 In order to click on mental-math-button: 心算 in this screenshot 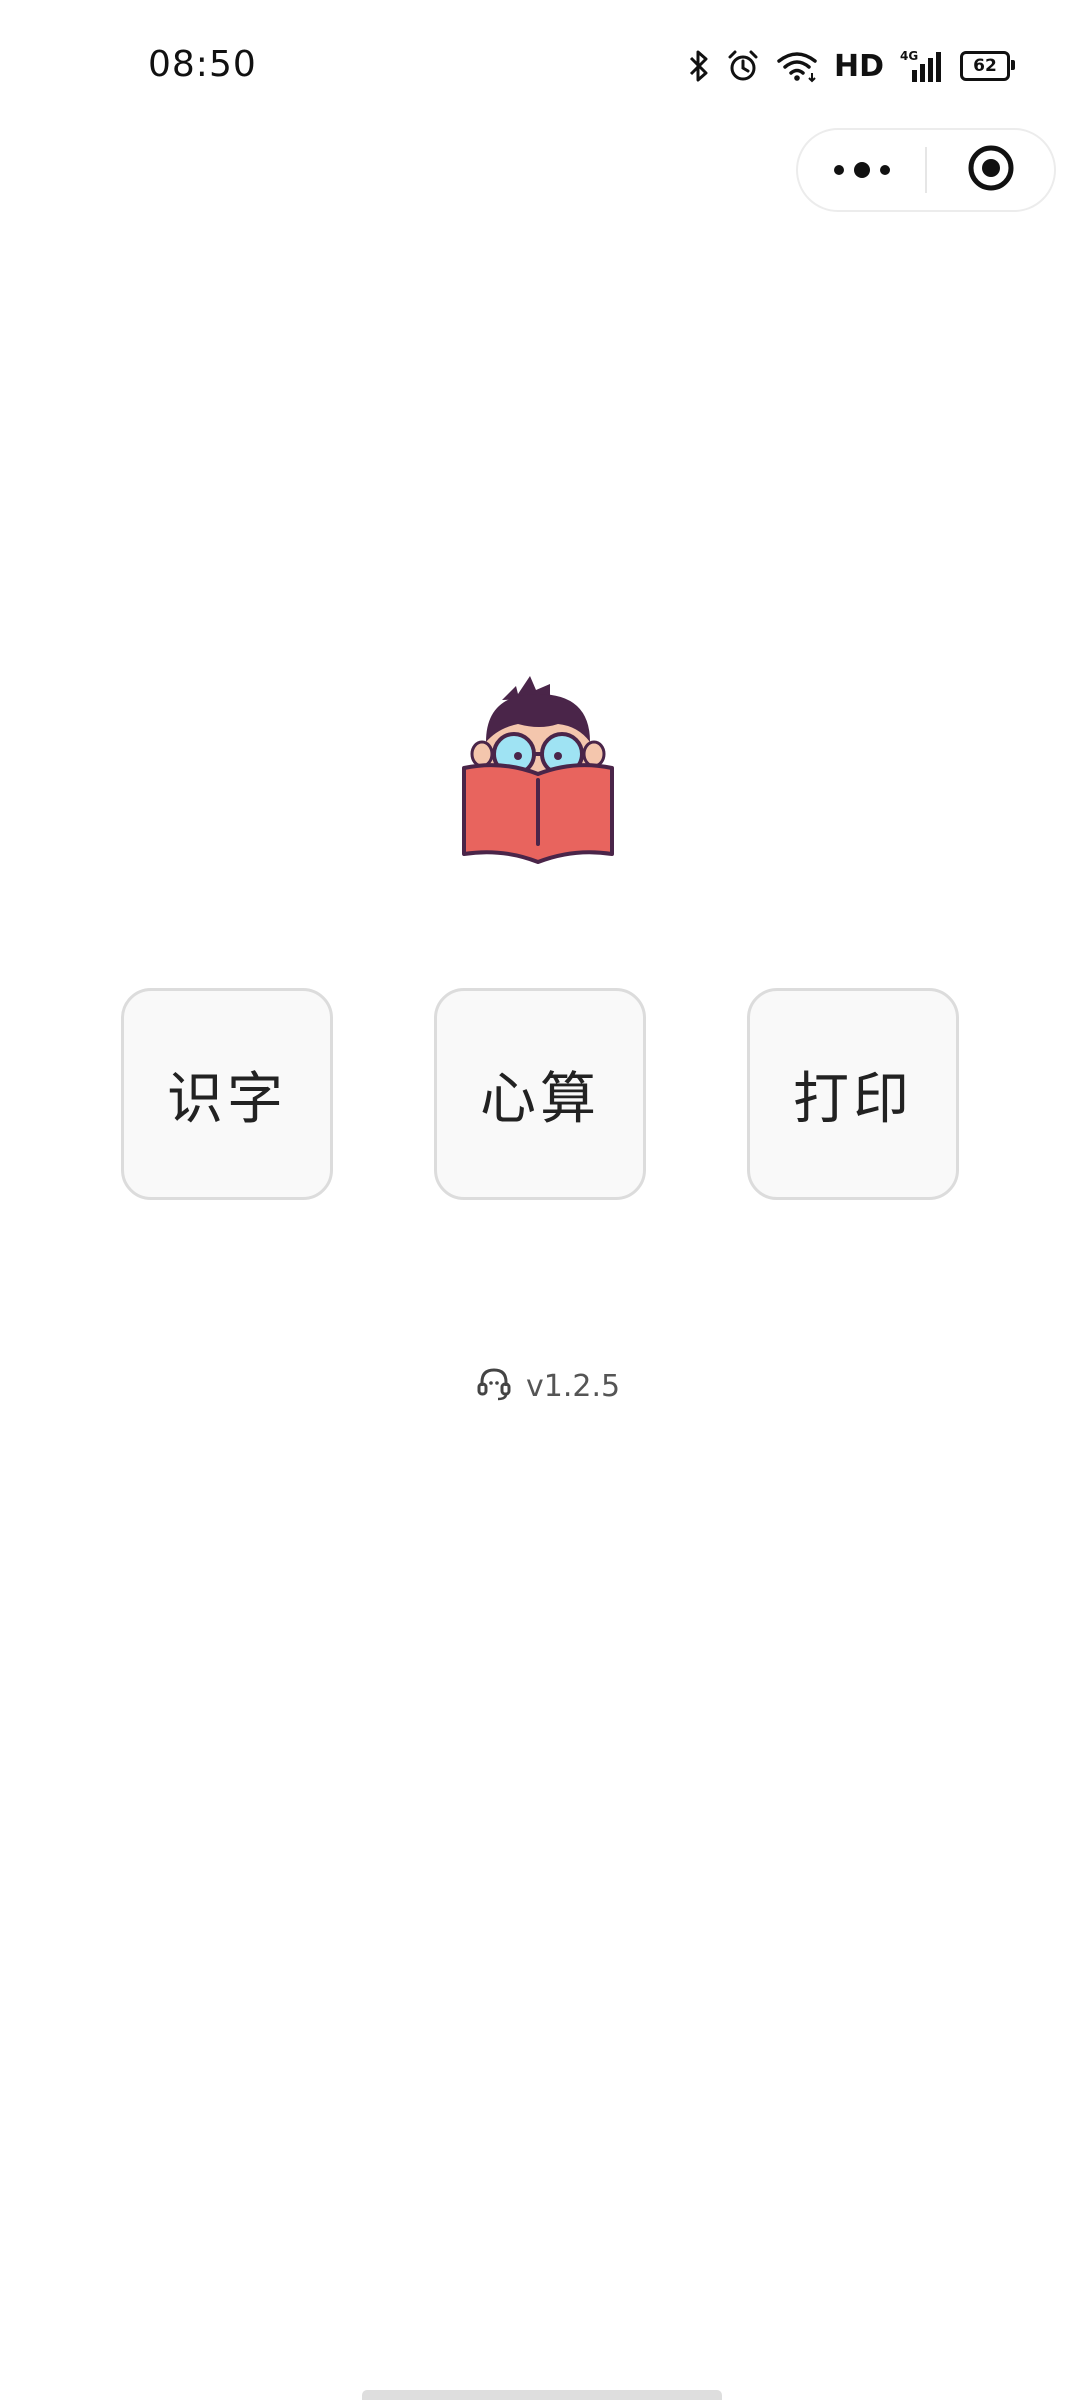, I will do `click(540, 1094)`.